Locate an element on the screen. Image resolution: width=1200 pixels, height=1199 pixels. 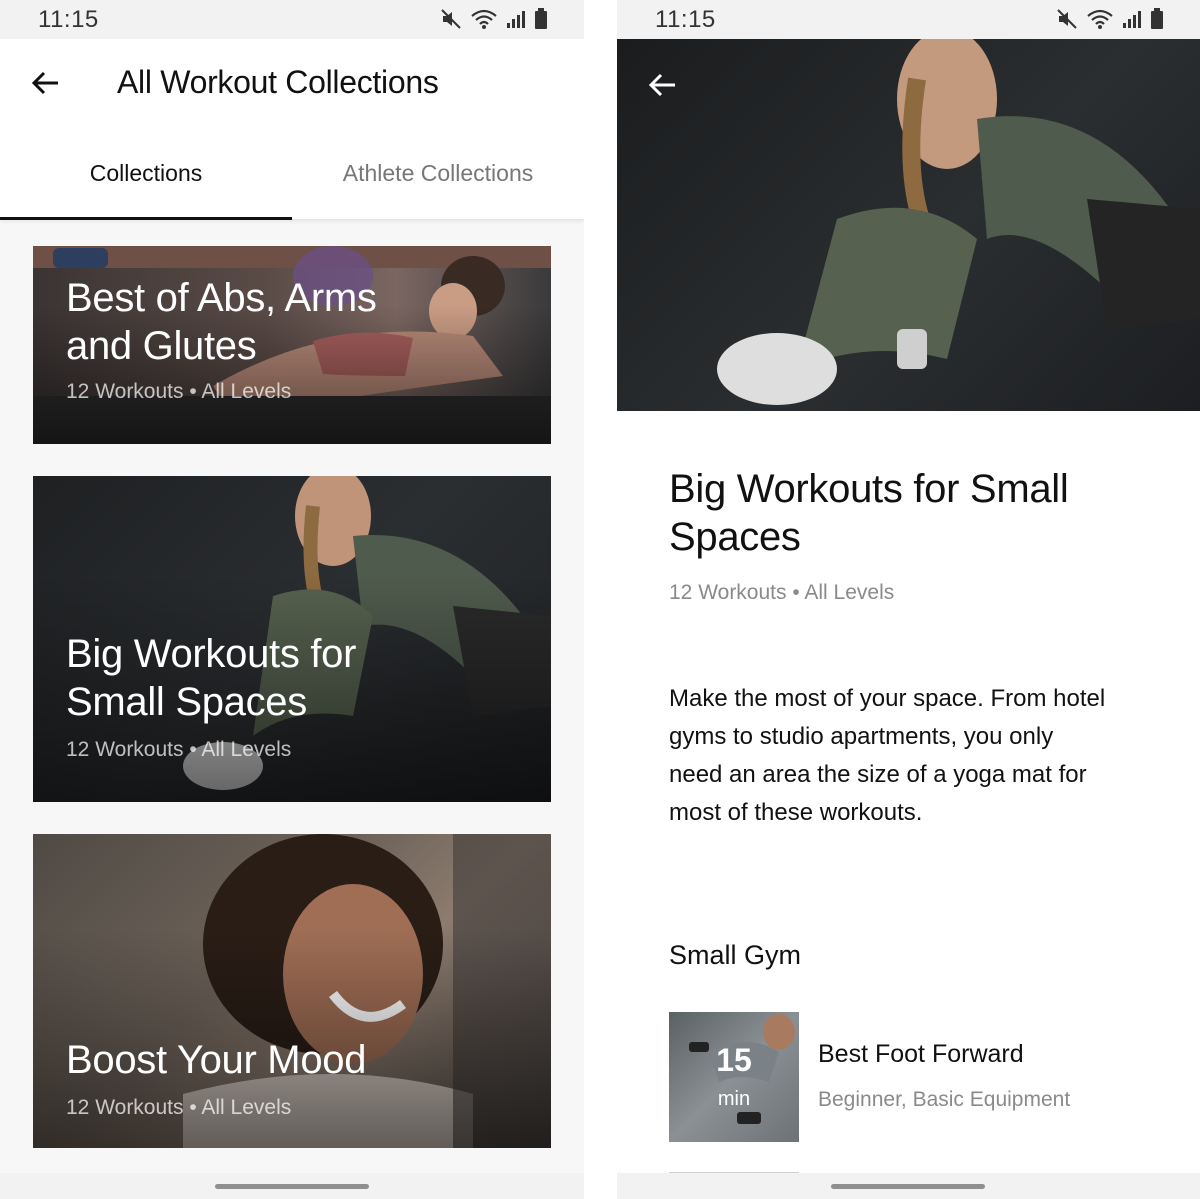
card-title-line: Big Workouts for is located at coordinates (211, 654).